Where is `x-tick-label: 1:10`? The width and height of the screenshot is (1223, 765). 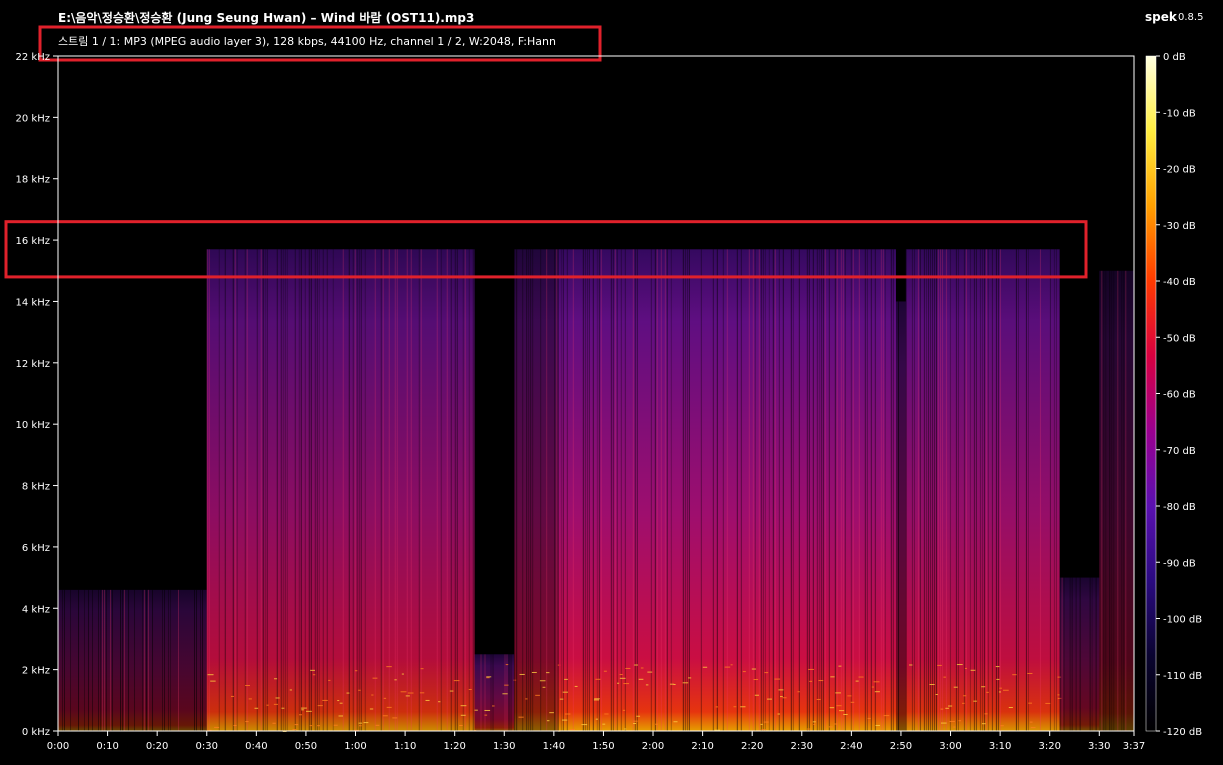
x-tick-label: 1:10 is located at coordinates (405, 746).